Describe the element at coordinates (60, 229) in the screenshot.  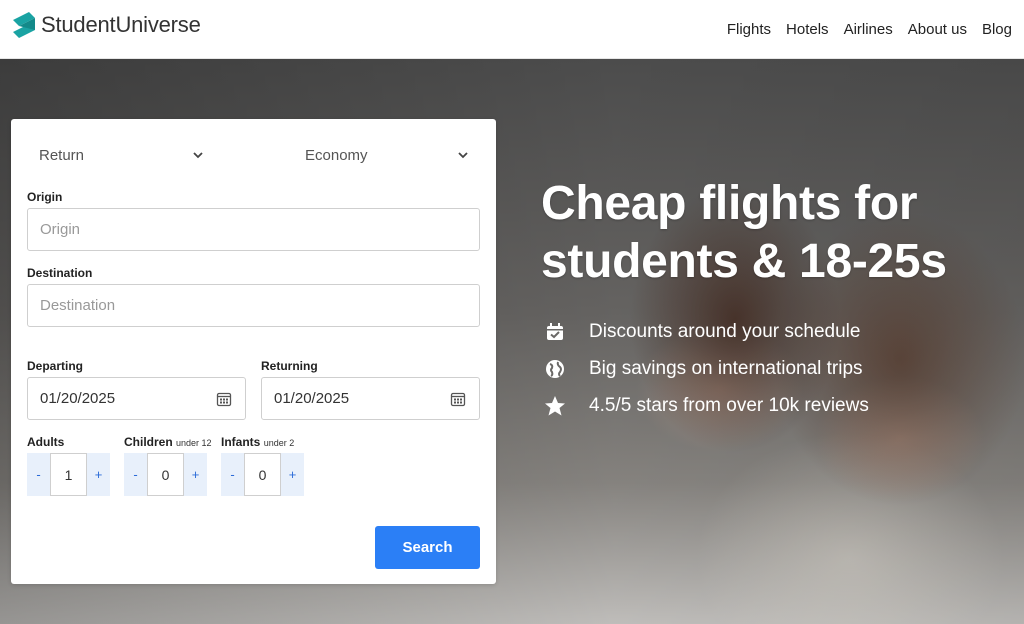
I see `origin-placeholder: Origin` at that location.